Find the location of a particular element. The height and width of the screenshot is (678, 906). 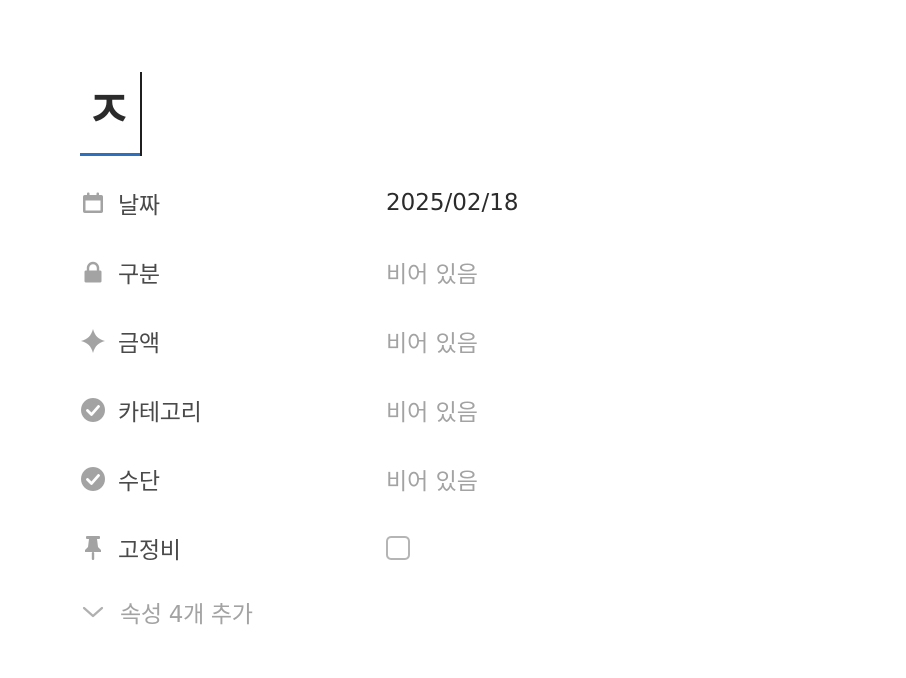

property-value-type: 비어 있음 is located at coordinates (613, 272).